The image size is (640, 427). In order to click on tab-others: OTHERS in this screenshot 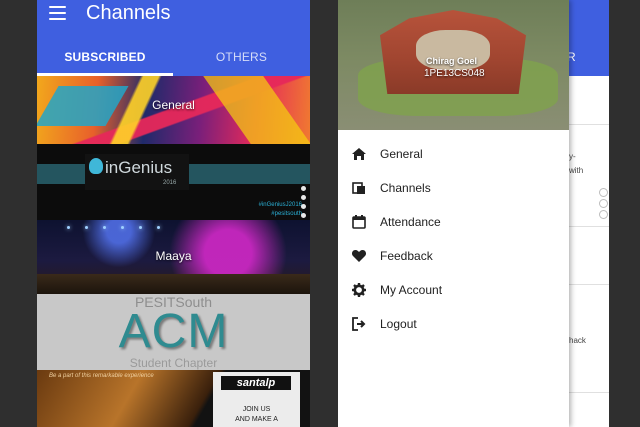, I will do `click(241, 57)`.